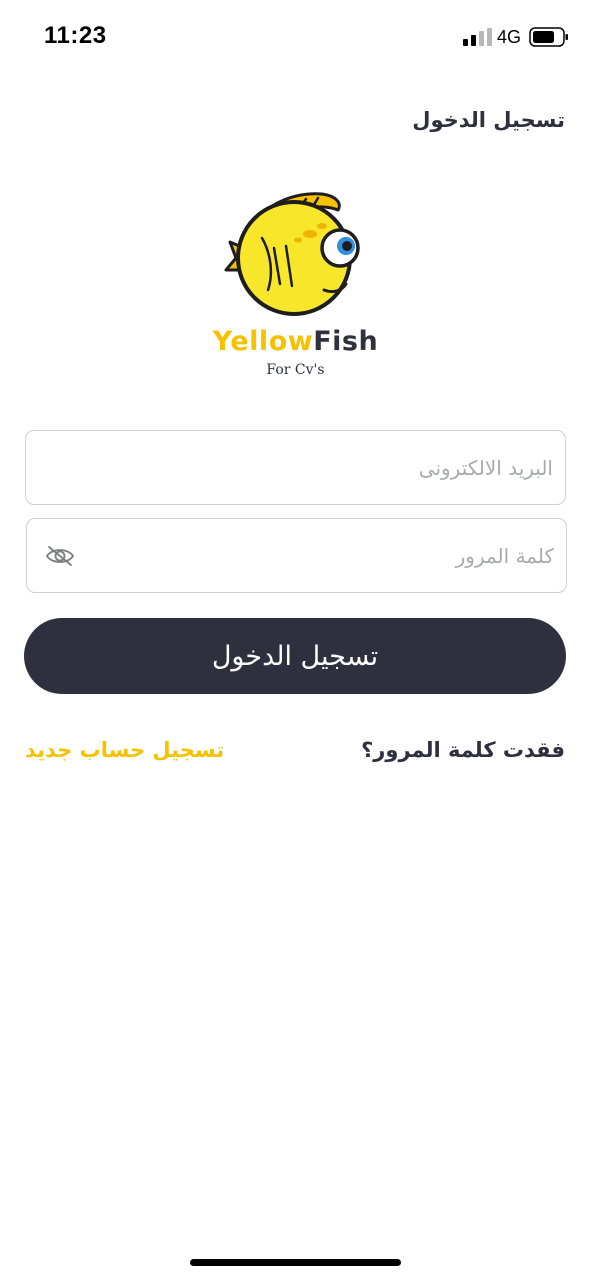 Image resolution: width=591 pixels, height=1280 pixels. Describe the element at coordinates (295, 656) in the screenshot. I see `login-button: تسجيل الدخول` at that location.